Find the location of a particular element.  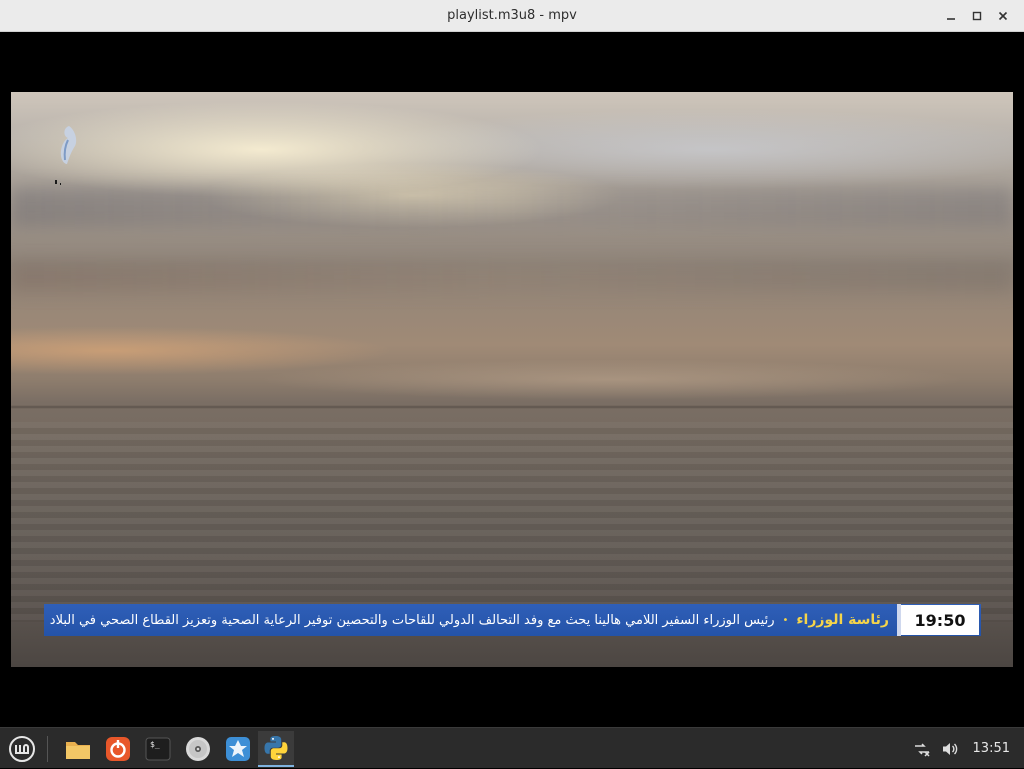

files-launcher is located at coordinates (78, 749).